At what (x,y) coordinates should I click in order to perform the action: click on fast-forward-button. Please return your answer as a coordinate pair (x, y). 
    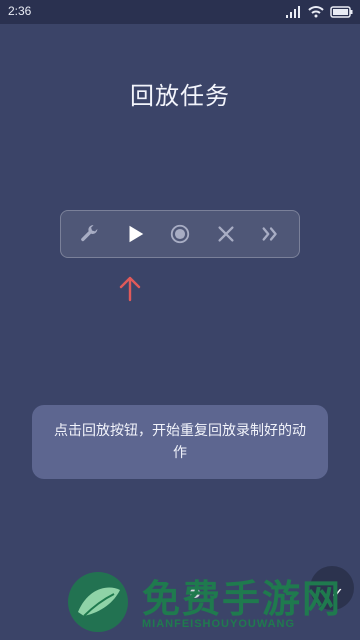
    Looking at the image, I should click on (271, 234).